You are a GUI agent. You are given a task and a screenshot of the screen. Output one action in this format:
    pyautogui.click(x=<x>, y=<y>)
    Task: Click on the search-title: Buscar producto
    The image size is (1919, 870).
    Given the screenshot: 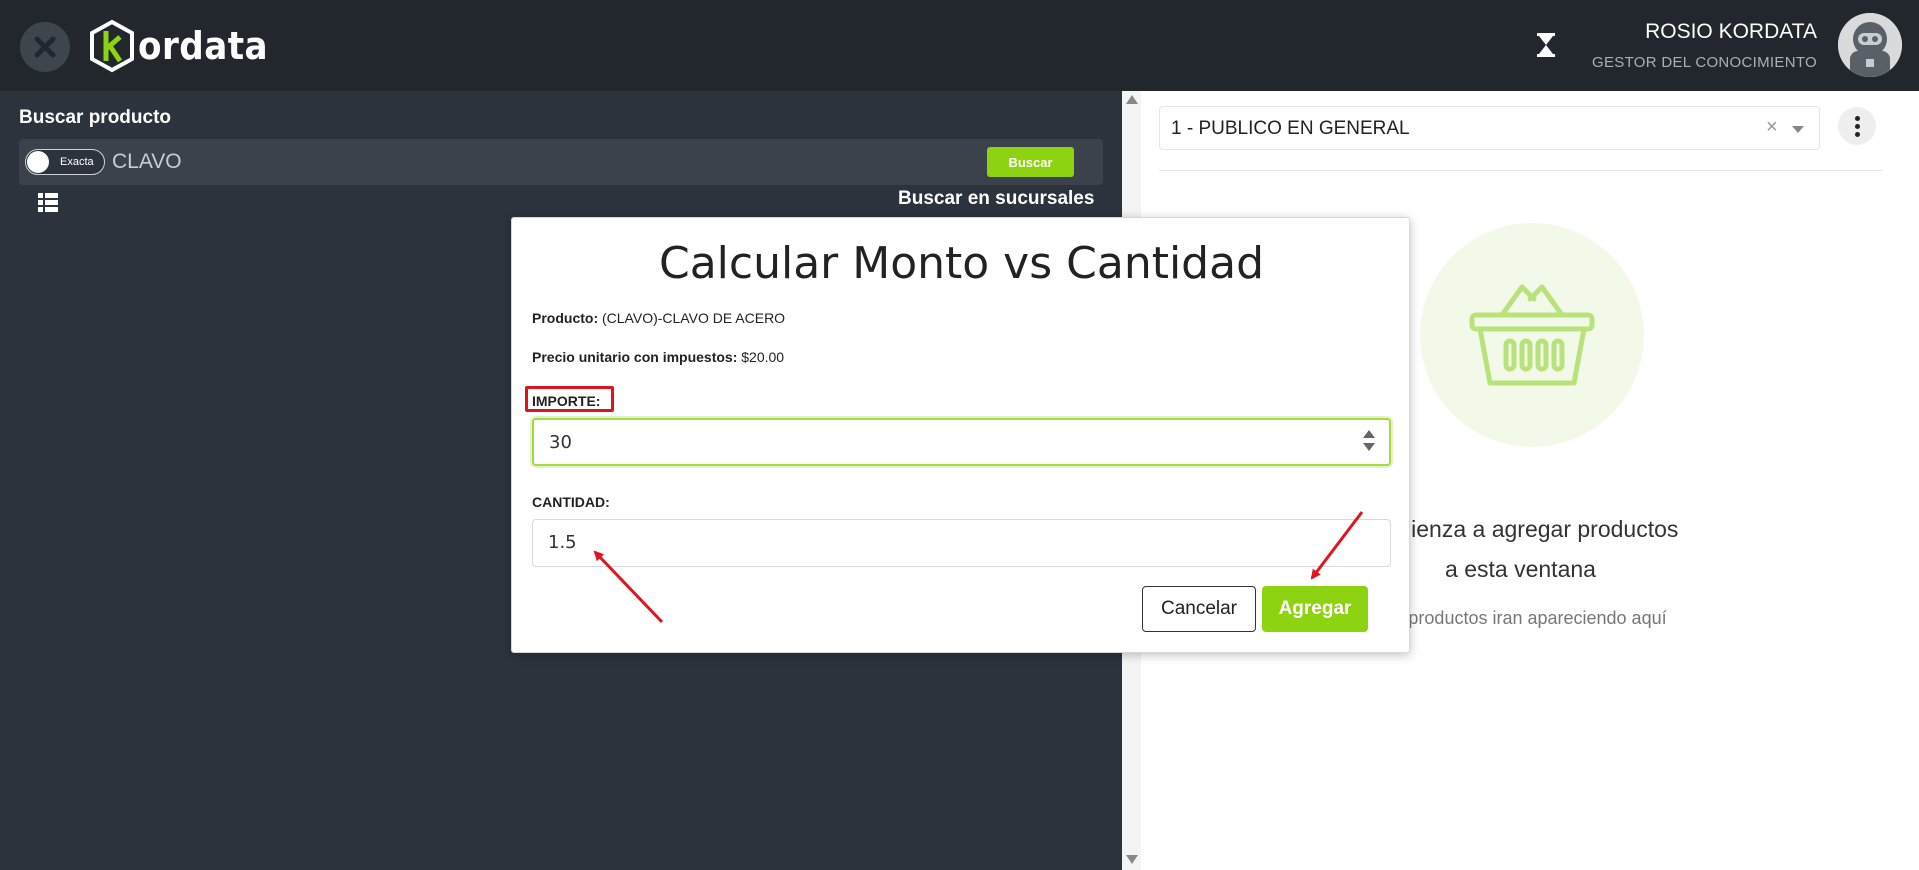 What is the action you would take?
    pyautogui.click(x=95, y=117)
    